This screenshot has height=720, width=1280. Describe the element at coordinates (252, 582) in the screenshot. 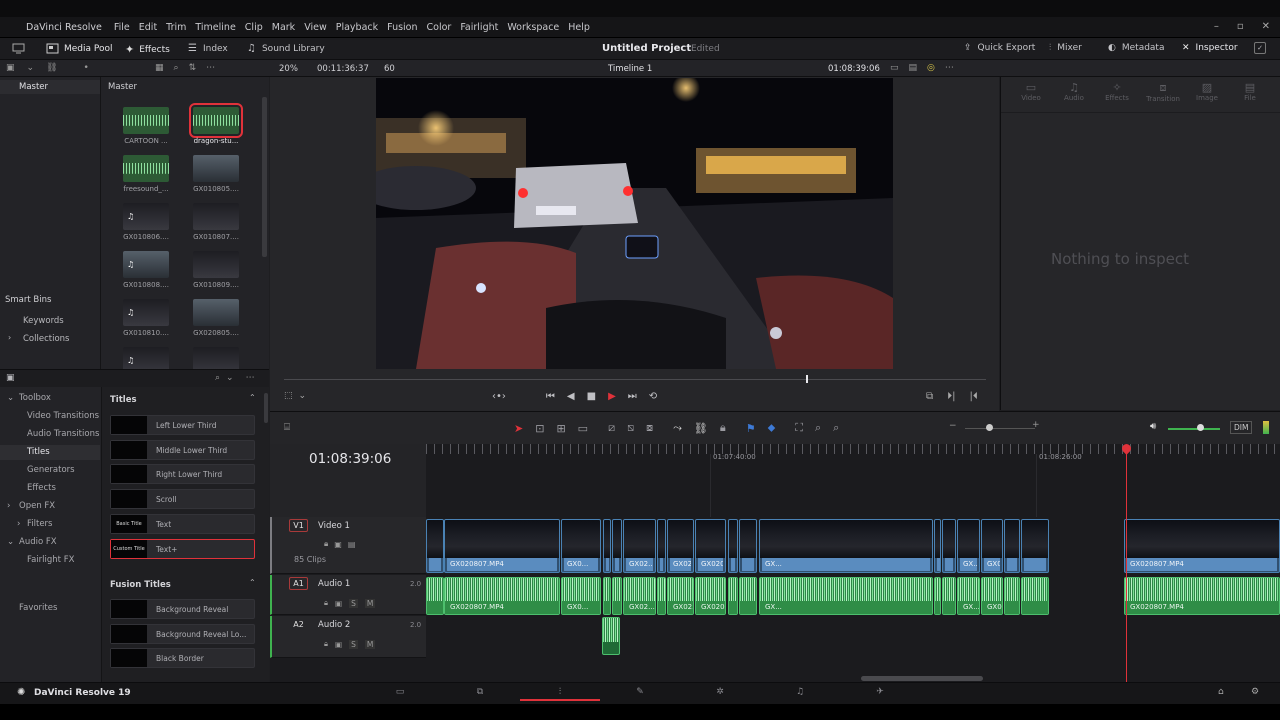

I see `collapse-fusion-titles-icon: ⌃` at that location.